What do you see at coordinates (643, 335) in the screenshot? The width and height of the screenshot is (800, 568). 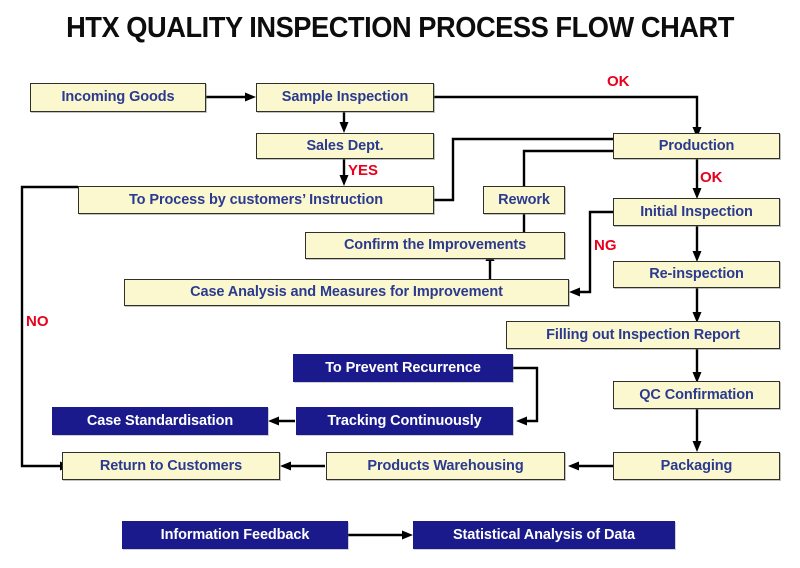 I see `node-filling-out-inspection-report: Filling out Inspection Report` at bounding box center [643, 335].